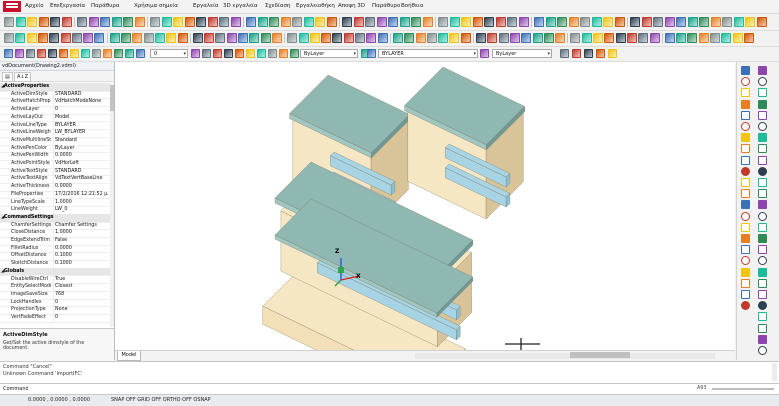  Describe the element at coordinates (386, 6) in the screenshot. I see `menu-window: Παράθυρο` at that location.